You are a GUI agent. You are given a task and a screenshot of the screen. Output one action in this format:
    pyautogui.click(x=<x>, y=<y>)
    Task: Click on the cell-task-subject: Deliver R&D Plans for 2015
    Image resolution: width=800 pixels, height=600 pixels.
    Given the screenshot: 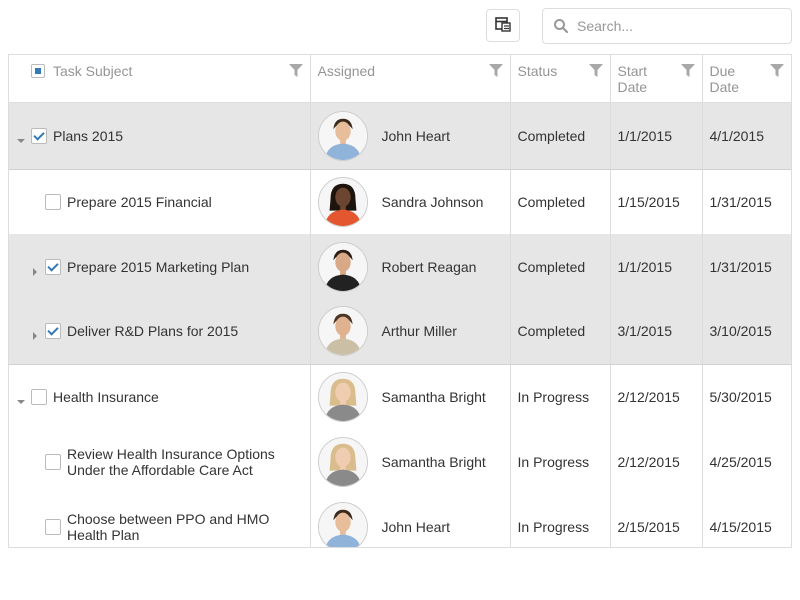 What is the action you would take?
    pyautogui.click(x=160, y=332)
    